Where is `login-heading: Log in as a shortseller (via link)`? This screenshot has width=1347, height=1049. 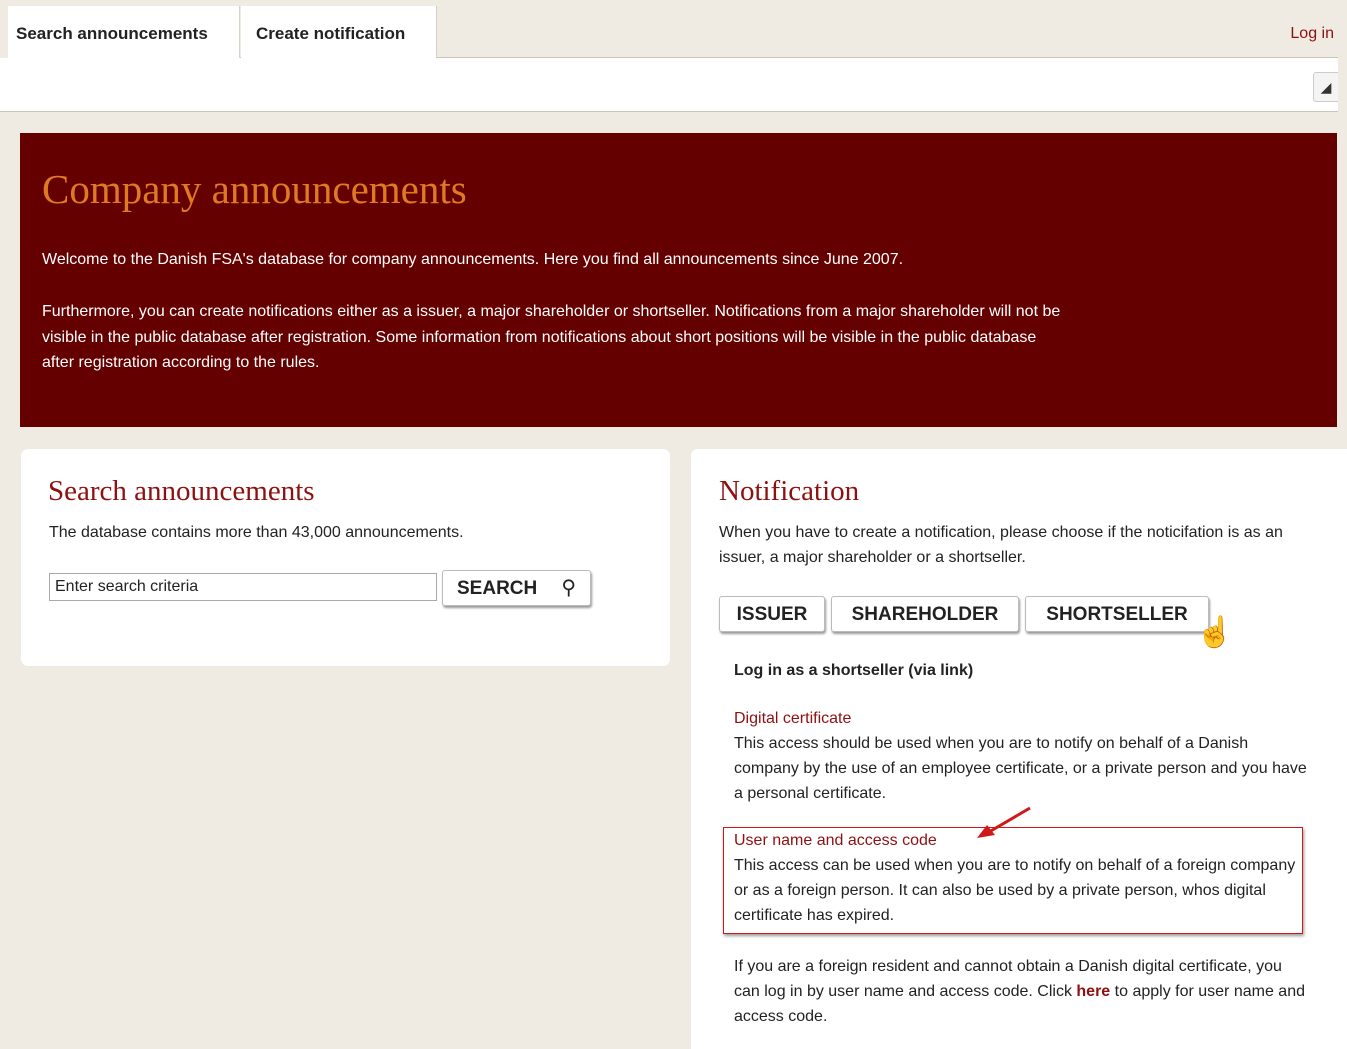
login-heading: Log in as a shortseller (via link) is located at coordinates (854, 670).